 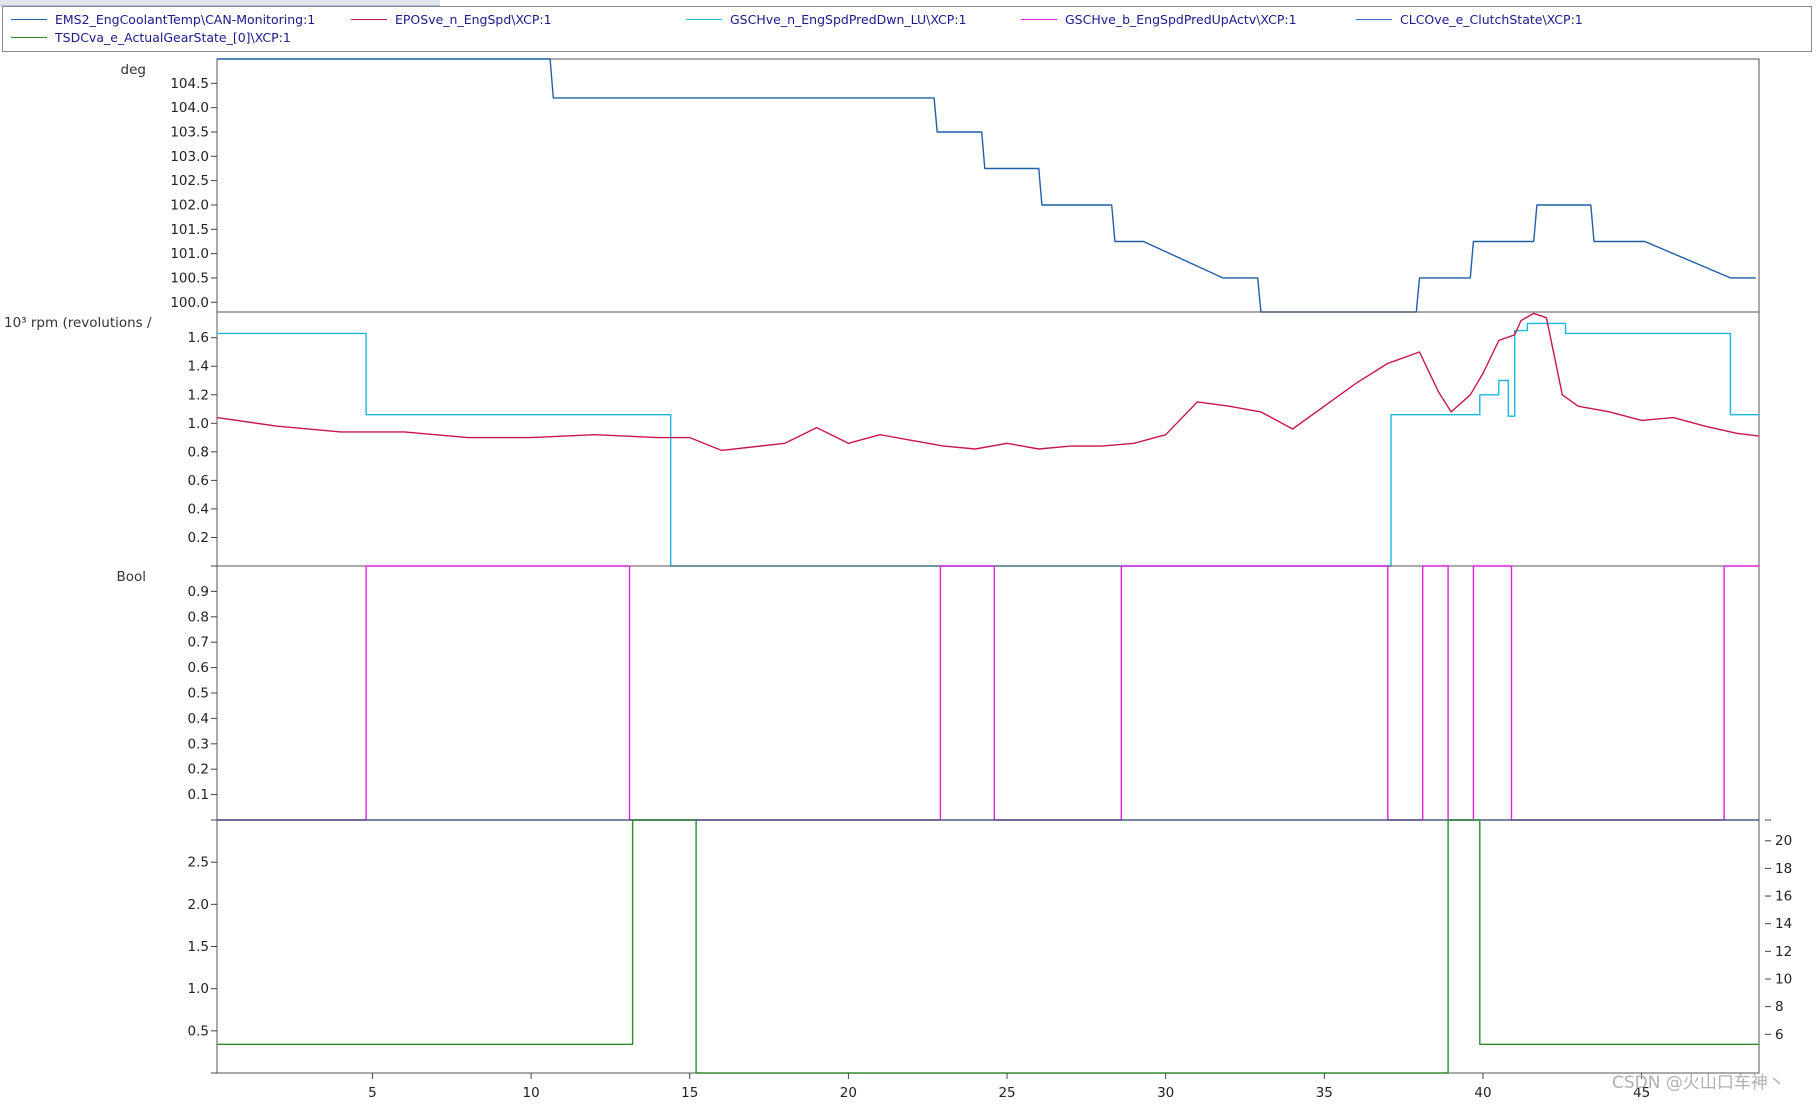 I want to click on y-tick-label: 2.5, so click(x=198, y=863).